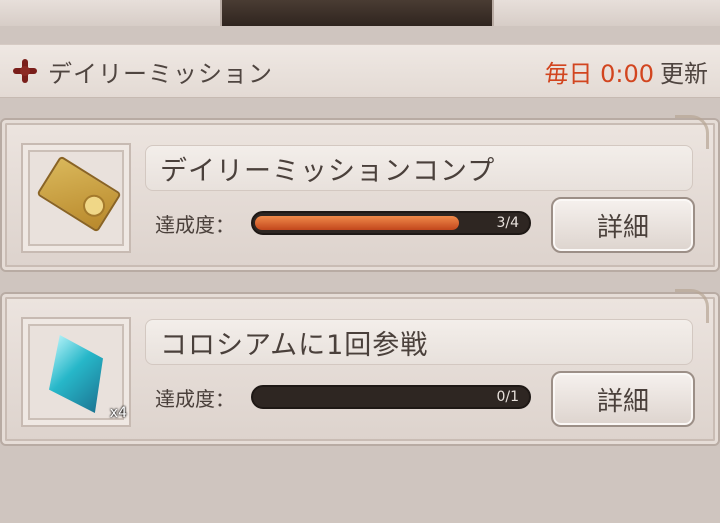 This screenshot has width=720, height=523. What do you see at coordinates (507, 223) in the screenshot?
I see `progress-text: 3/4` at bounding box center [507, 223].